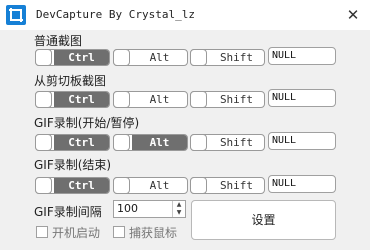  Describe the element at coordinates (353, 15) in the screenshot. I see `close-icon: ✕` at that location.